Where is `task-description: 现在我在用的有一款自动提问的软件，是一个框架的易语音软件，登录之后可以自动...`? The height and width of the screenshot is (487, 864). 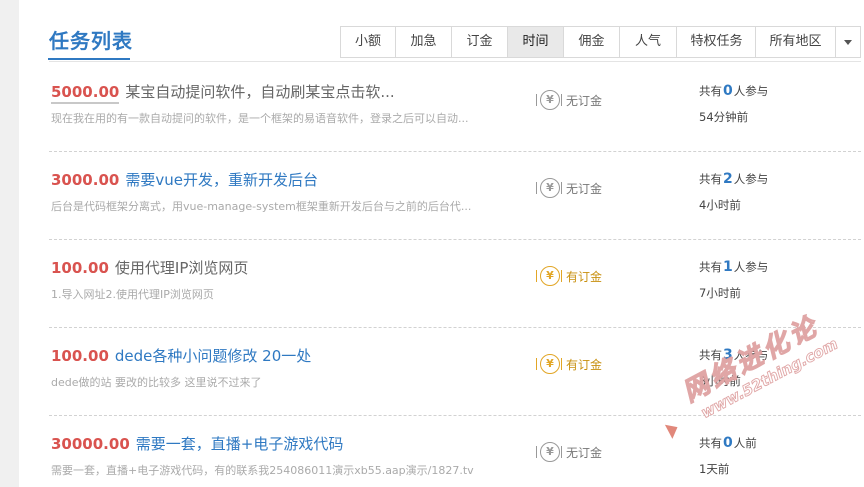 task-description: 现在我在用的有一款自动提问的软件，是一个框架的易语音软件，登录之后可以自动... is located at coordinates (260, 118).